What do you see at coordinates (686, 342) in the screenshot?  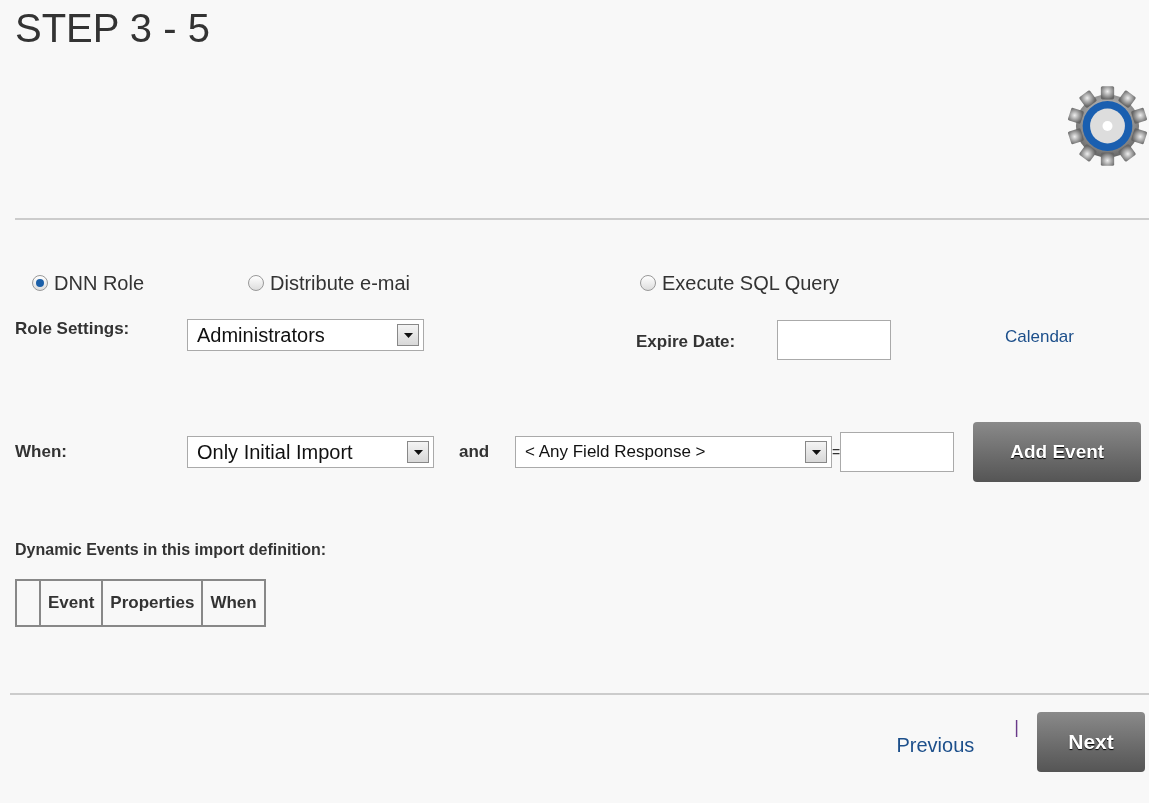 I see `field-label: Expire Date:` at bounding box center [686, 342].